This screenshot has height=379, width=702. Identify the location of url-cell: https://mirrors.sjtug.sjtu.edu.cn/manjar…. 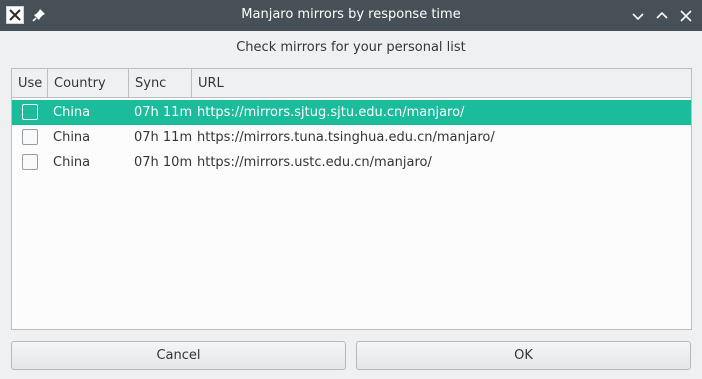
(331, 112).